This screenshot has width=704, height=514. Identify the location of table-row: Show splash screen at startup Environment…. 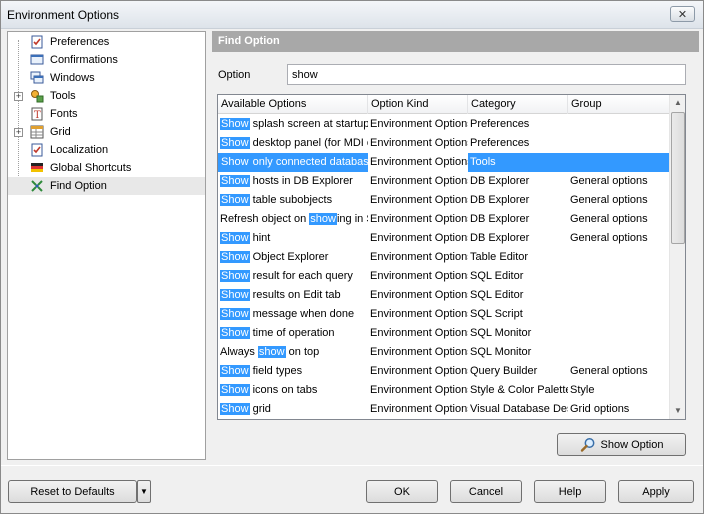
(444, 124).